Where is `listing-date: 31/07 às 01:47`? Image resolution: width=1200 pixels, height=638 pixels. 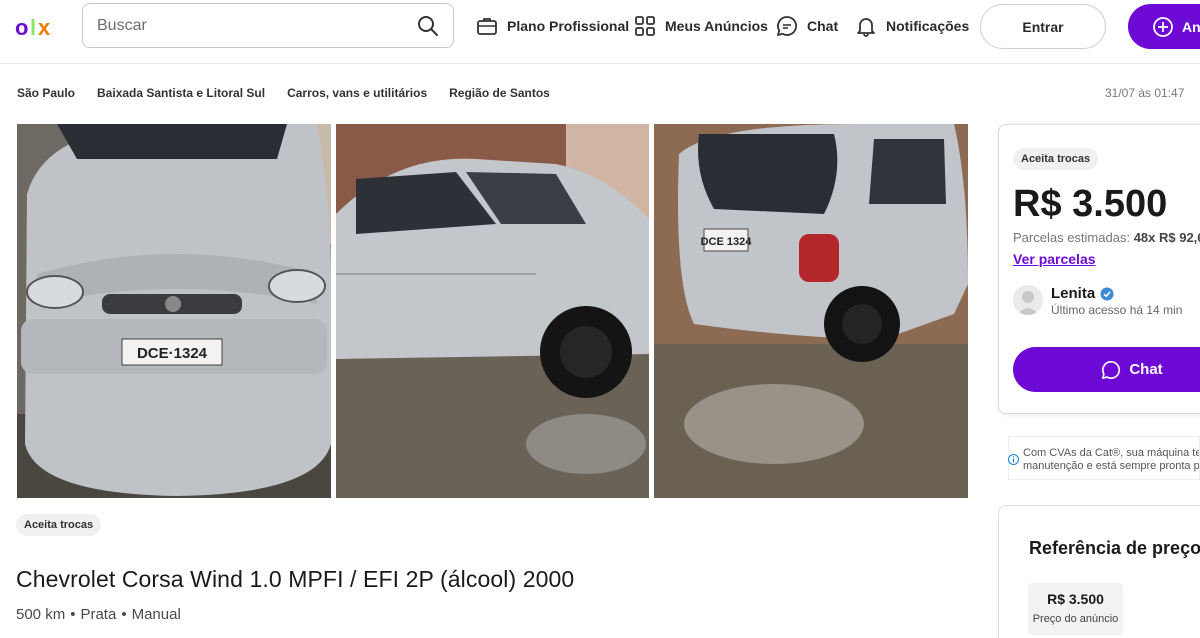 listing-date: 31/07 às 01:47 is located at coordinates (1145, 93).